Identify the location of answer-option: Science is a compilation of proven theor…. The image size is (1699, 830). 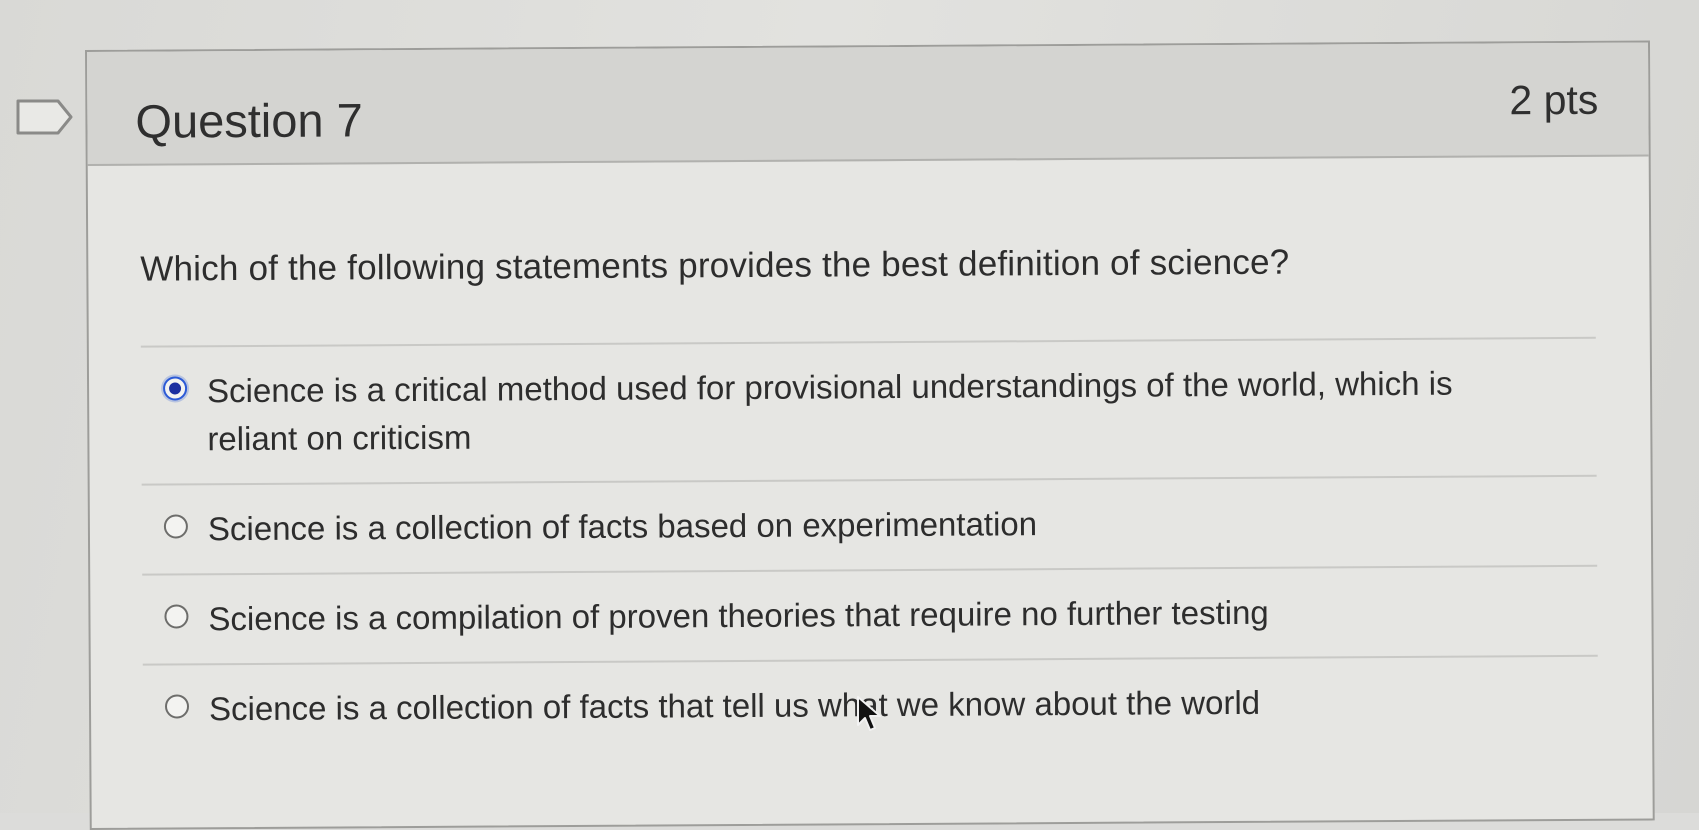
(870, 615).